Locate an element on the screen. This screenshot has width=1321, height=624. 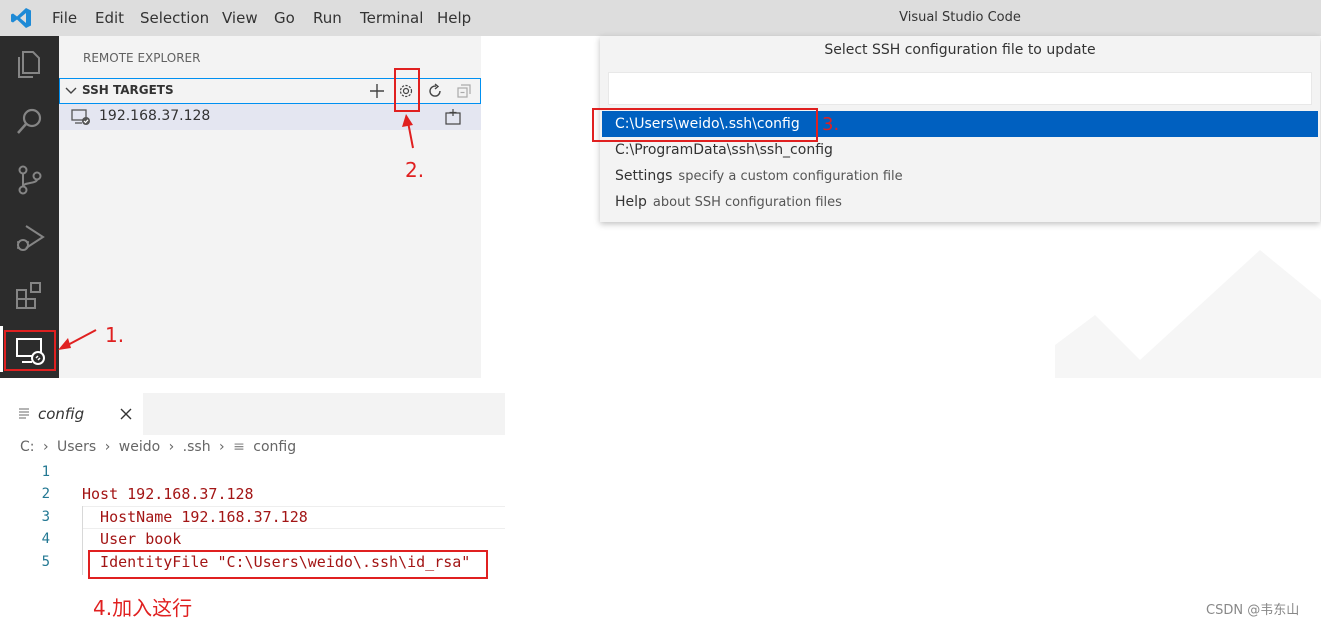
breadcrumb-item: C: is located at coordinates (27, 447).